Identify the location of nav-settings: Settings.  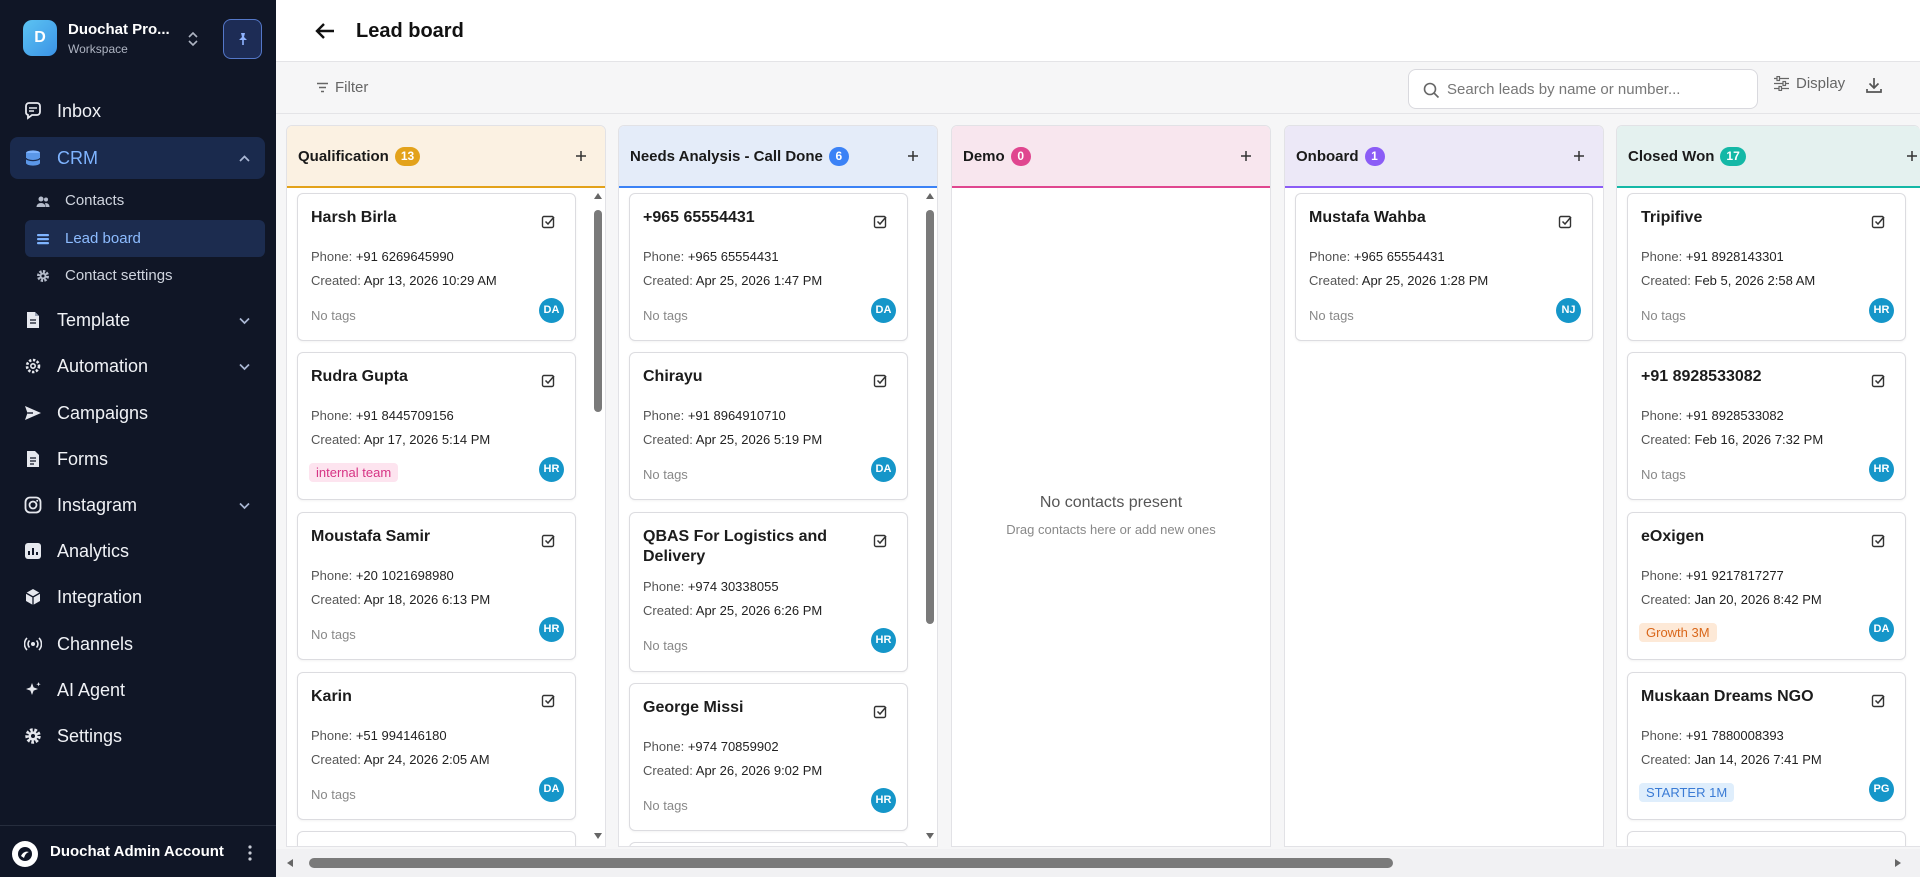
(137, 736).